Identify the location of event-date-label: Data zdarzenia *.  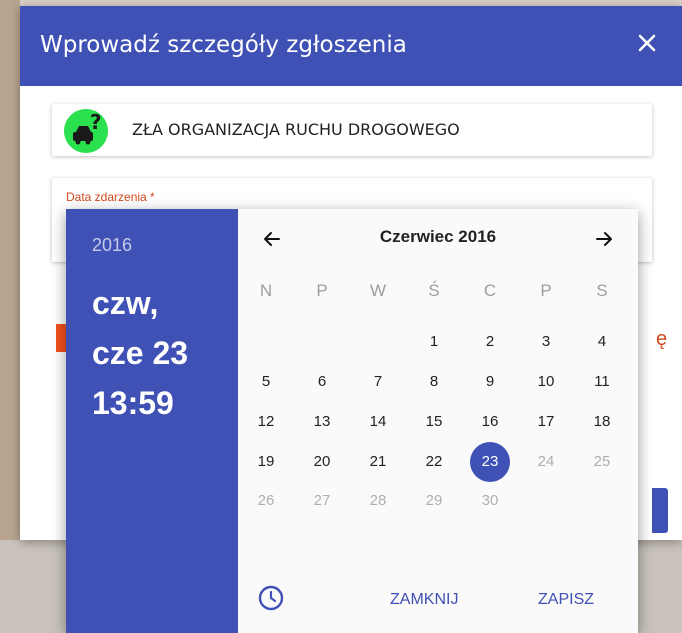
(110, 197).